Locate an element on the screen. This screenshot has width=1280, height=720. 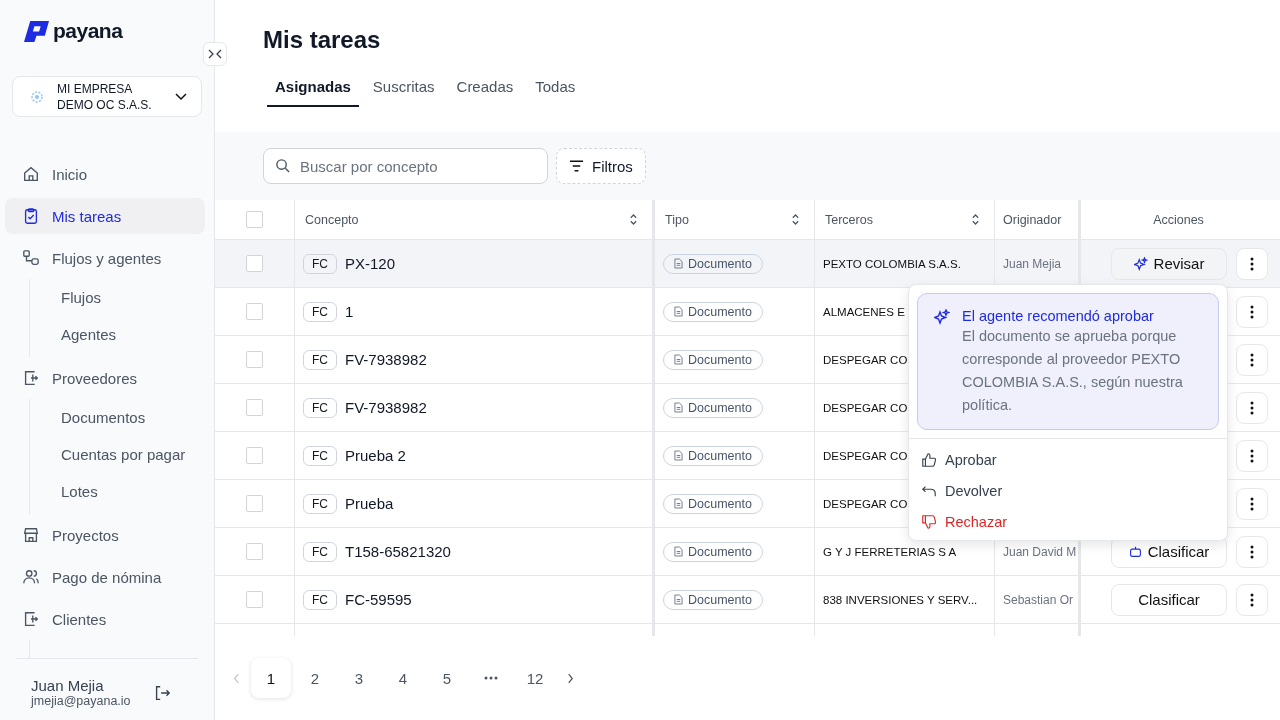
company-icon is located at coordinates (37, 96).